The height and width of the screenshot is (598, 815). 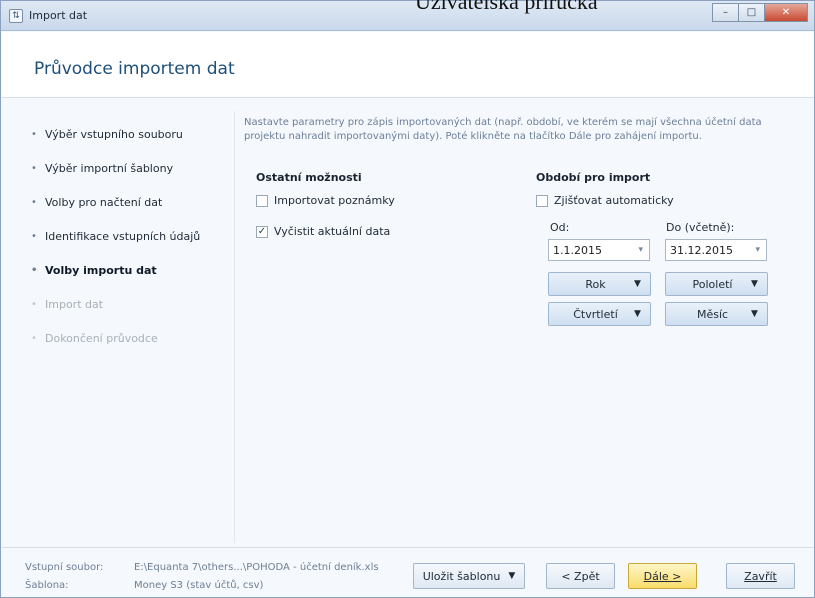 What do you see at coordinates (58, 15) in the screenshot?
I see `window-title: Import dat` at bounding box center [58, 15].